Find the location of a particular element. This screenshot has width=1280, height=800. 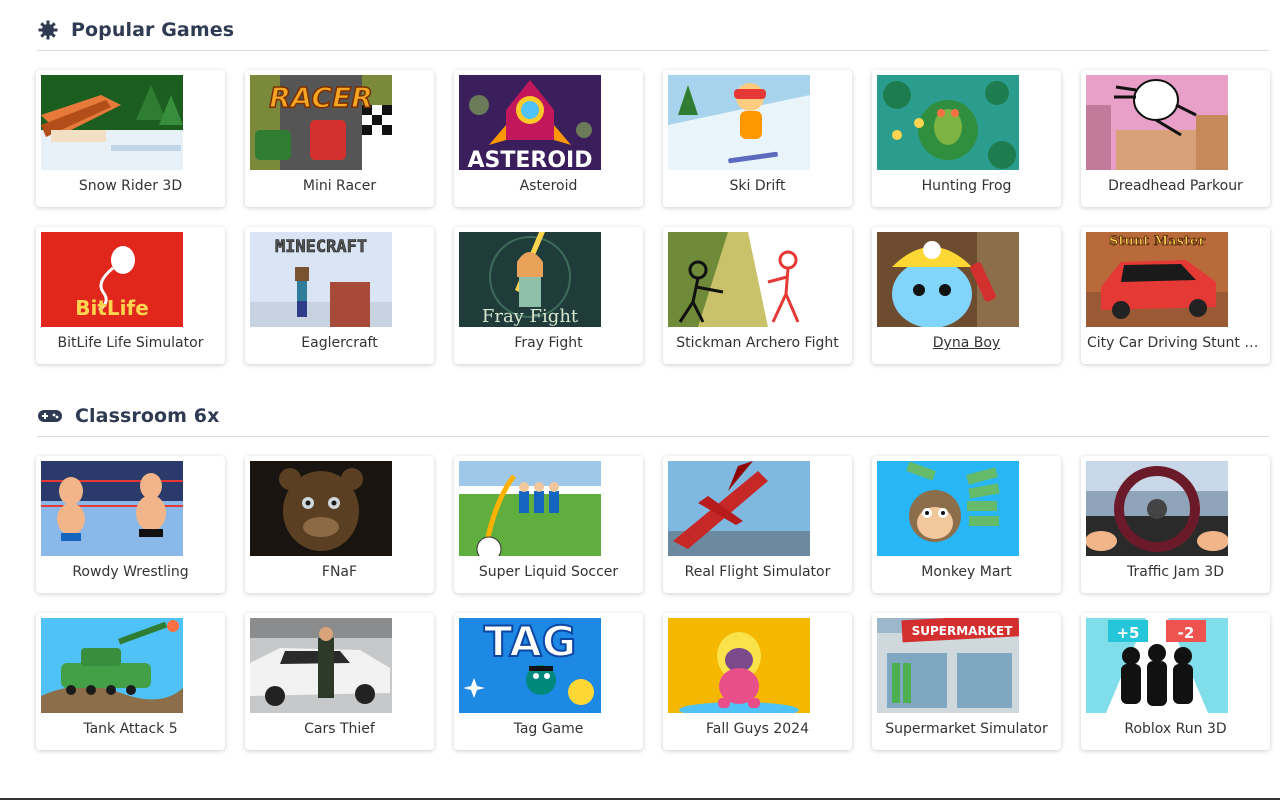

game-title: FNaF is located at coordinates (339, 572).